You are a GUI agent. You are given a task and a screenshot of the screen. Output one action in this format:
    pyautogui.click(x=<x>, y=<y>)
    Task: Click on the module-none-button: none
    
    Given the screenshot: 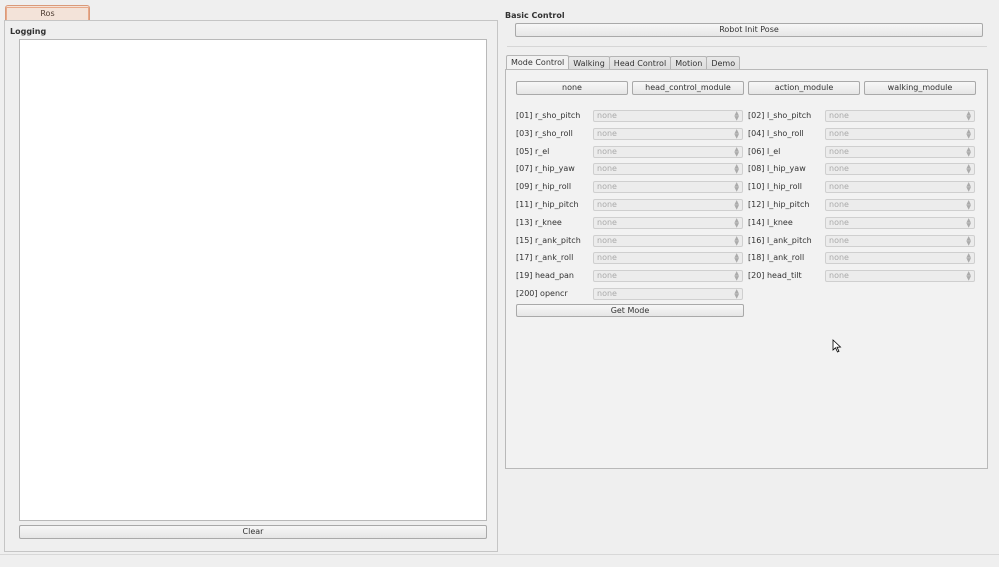 What is the action you would take?
    pyautogui.click(x=572, y=88)
    